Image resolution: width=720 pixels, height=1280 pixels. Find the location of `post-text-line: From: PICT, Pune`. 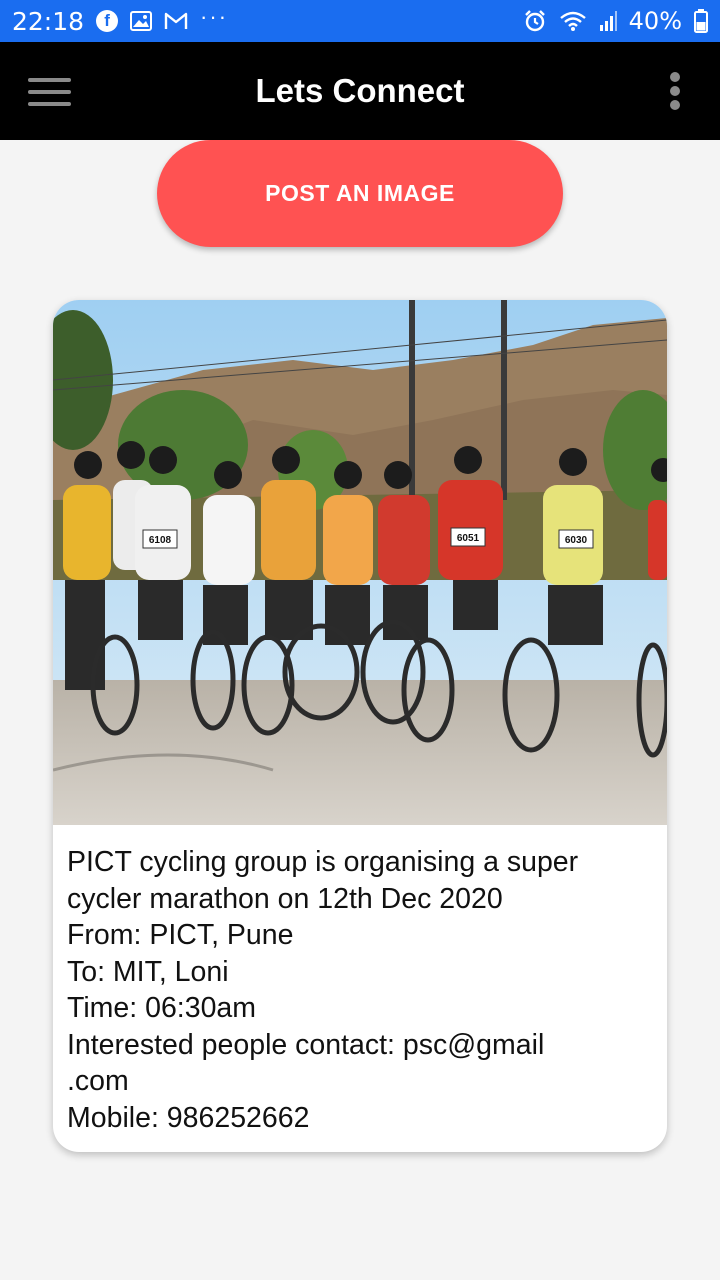

post-text-line: From: PICT, Pune is located at coordinates (180, 935).